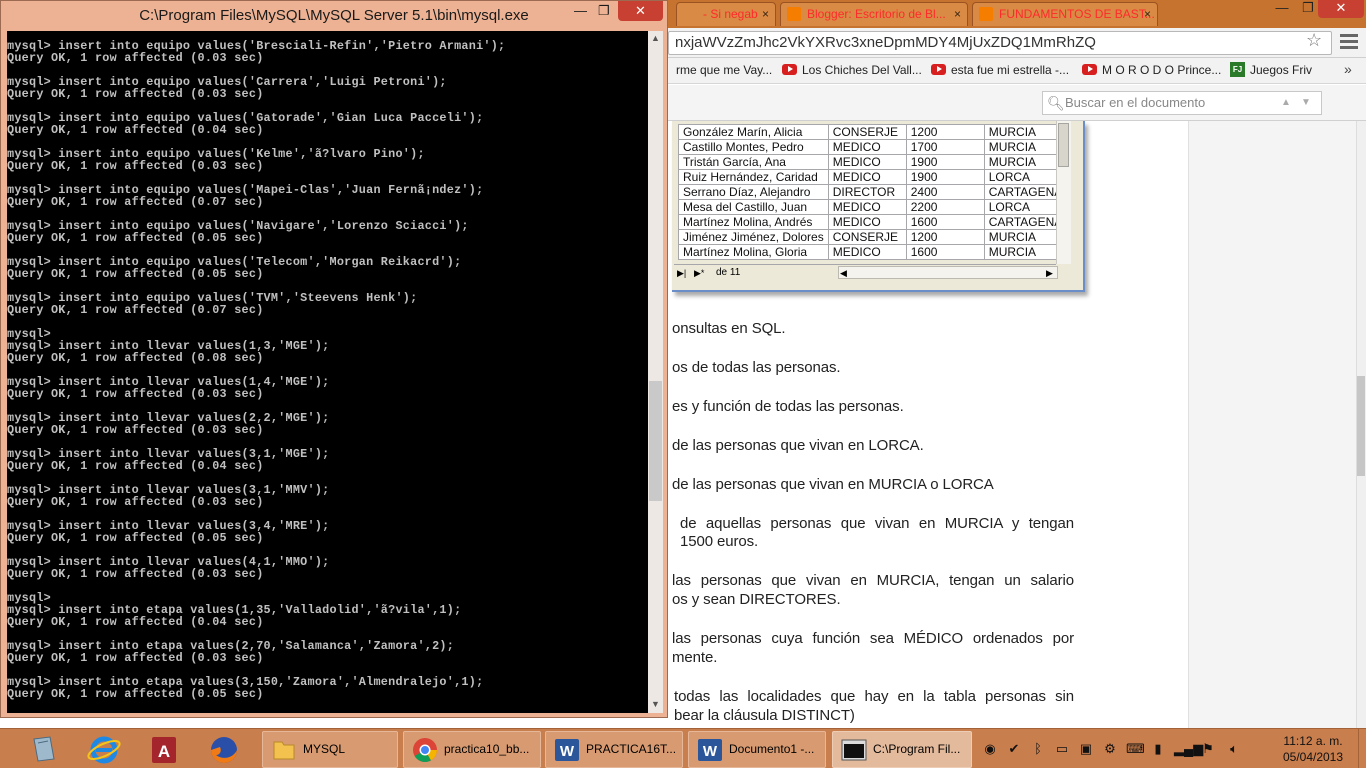 The height and width of the screenshot is (768, 1366). What do you see at coordinates (1349, 43) in the screenshot?
I see `chrome-menu-icon` at bounding box center [1349, 43].